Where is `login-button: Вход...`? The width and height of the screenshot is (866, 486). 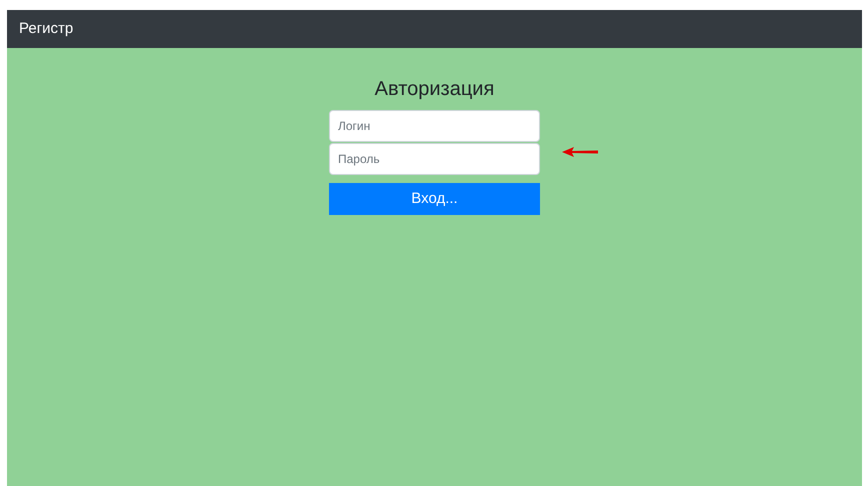
login-button: Вход... is located at coordinates (434, 199).